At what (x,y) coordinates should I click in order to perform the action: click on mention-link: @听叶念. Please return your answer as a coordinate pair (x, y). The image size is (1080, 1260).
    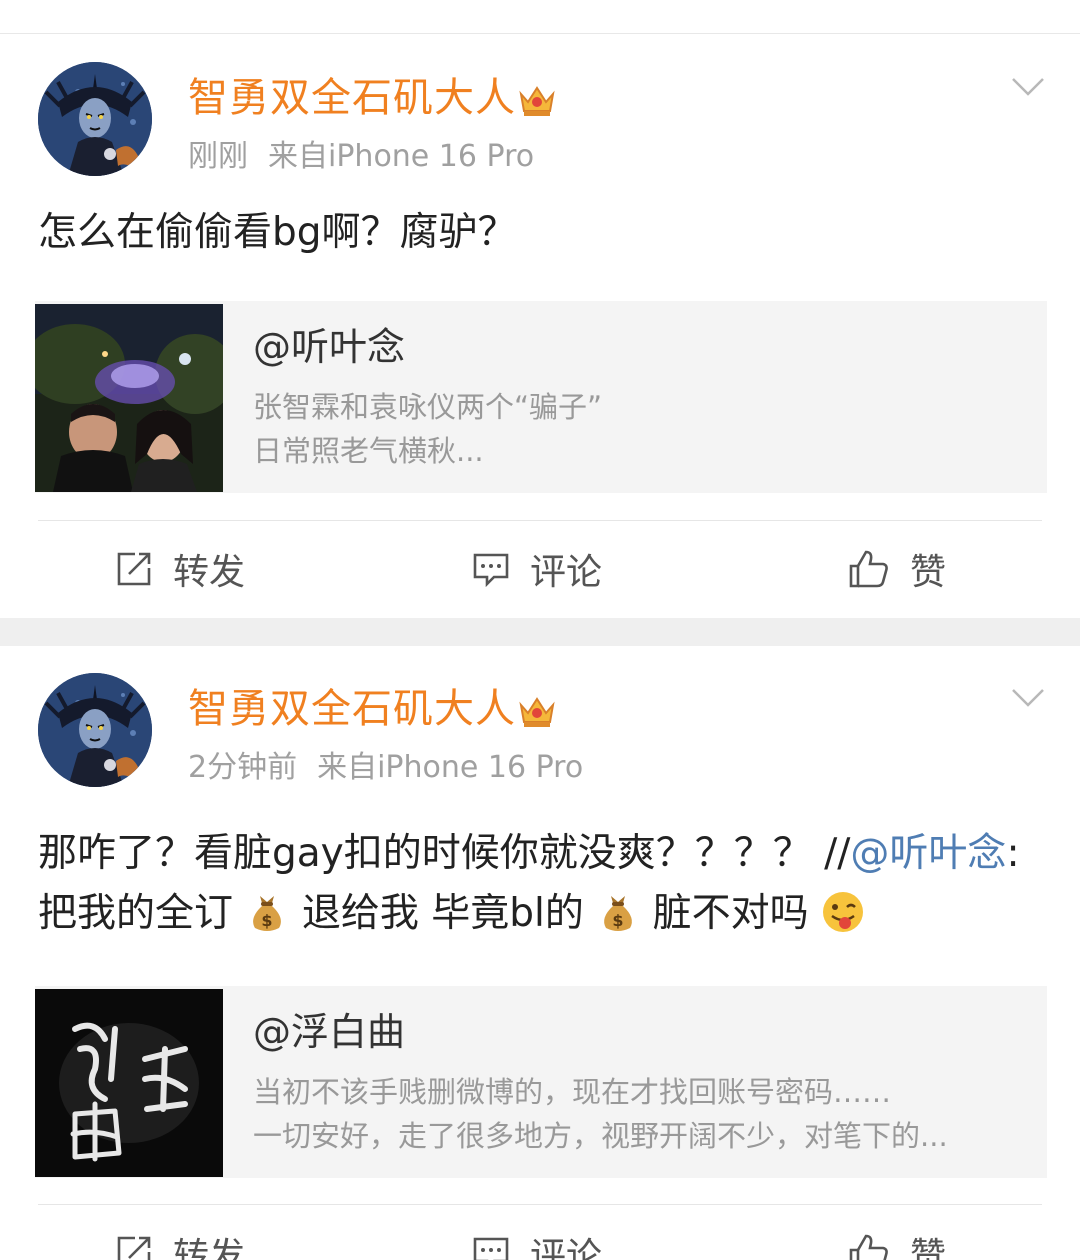
    Looking at the image, I should click on (928, 853).